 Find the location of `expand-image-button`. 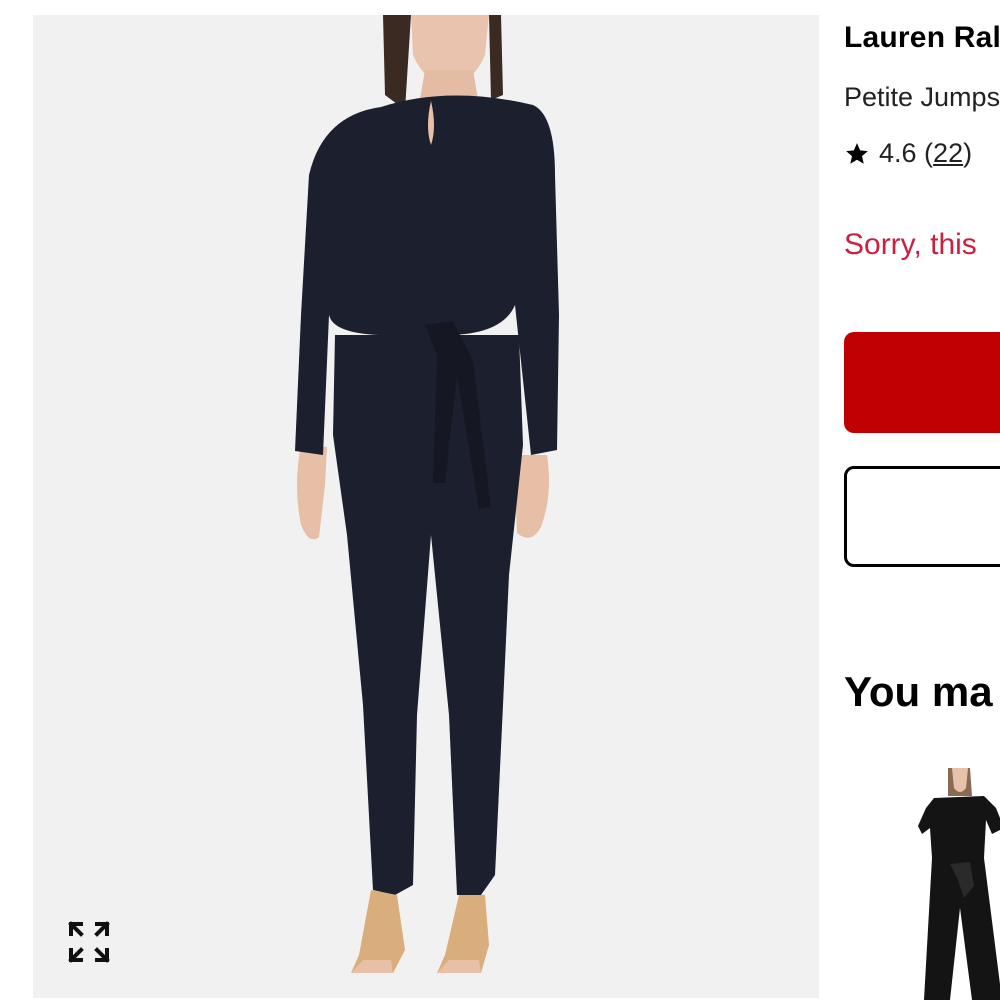

expand-image-button is located at coordinates (89, 942).